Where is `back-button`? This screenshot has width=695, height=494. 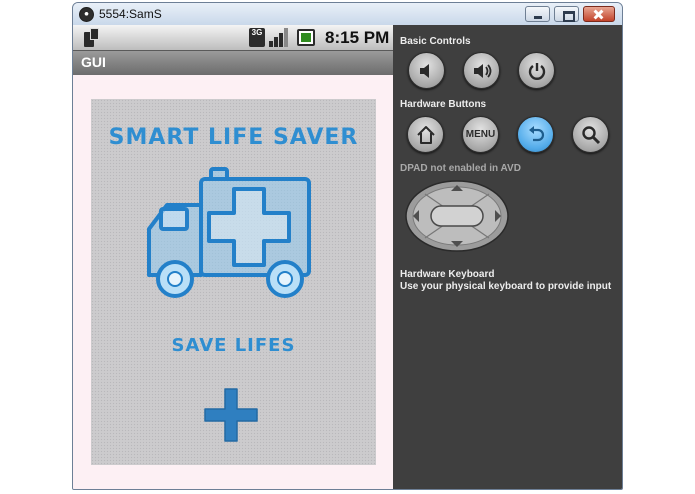 back-button is located at coordinates (535, 134).